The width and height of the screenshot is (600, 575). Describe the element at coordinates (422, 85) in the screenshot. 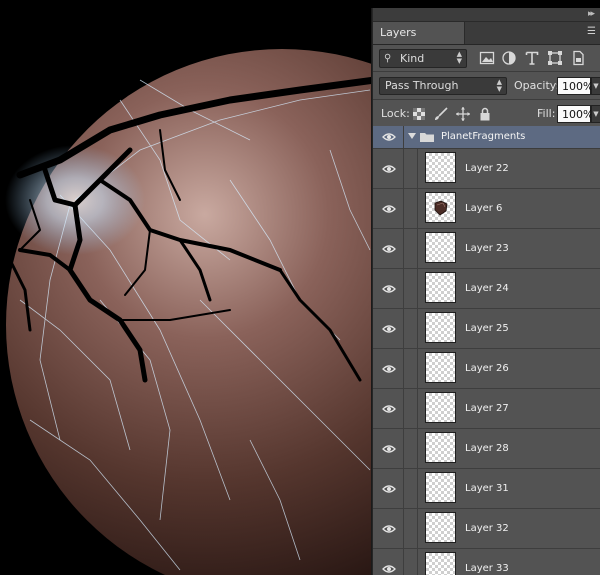

I see `blend-mode-value: Pass Through` at that location.